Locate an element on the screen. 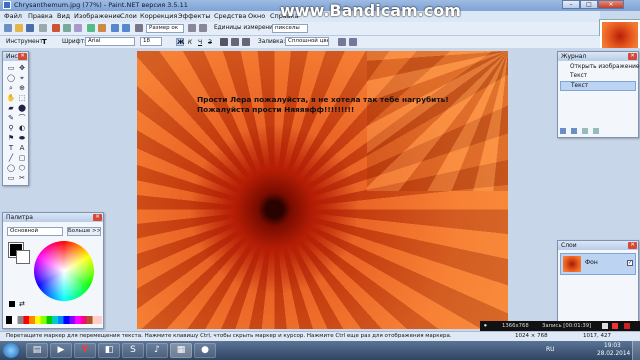  color-picker-tool-icon: ◐ is located at coordinates (22, 128).